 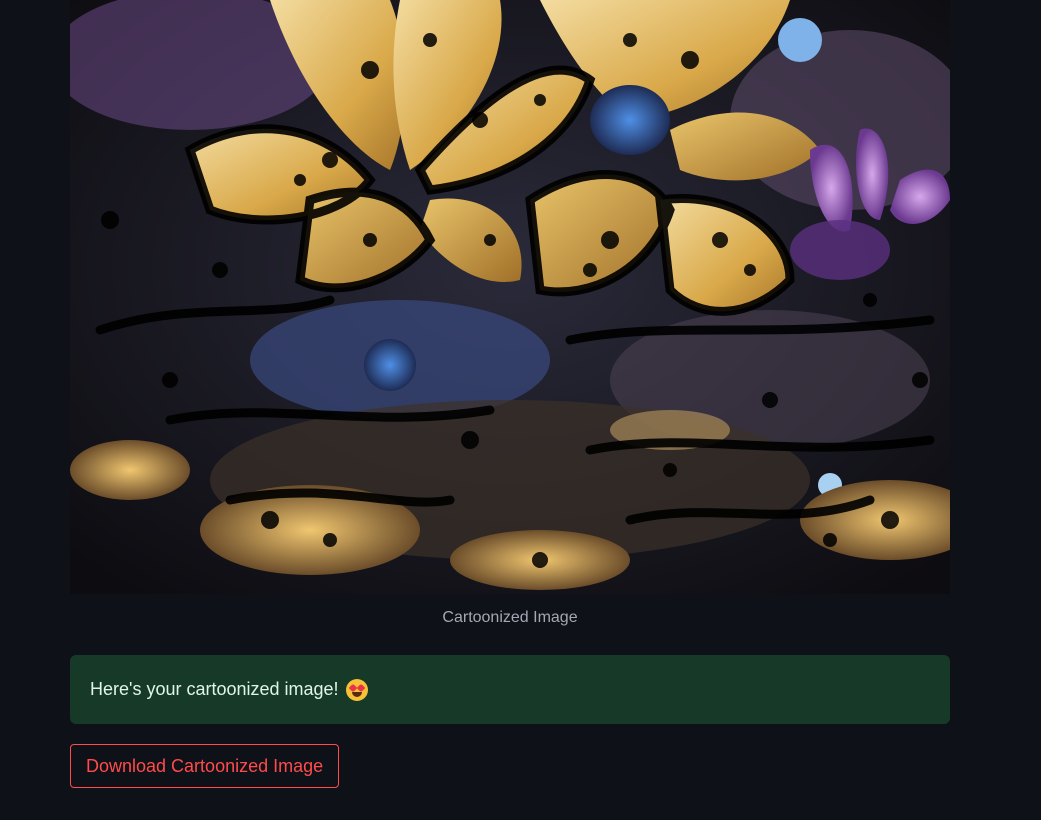 I want to click on download-button: Download Cartoonized Image, so click(x=205, y=766).